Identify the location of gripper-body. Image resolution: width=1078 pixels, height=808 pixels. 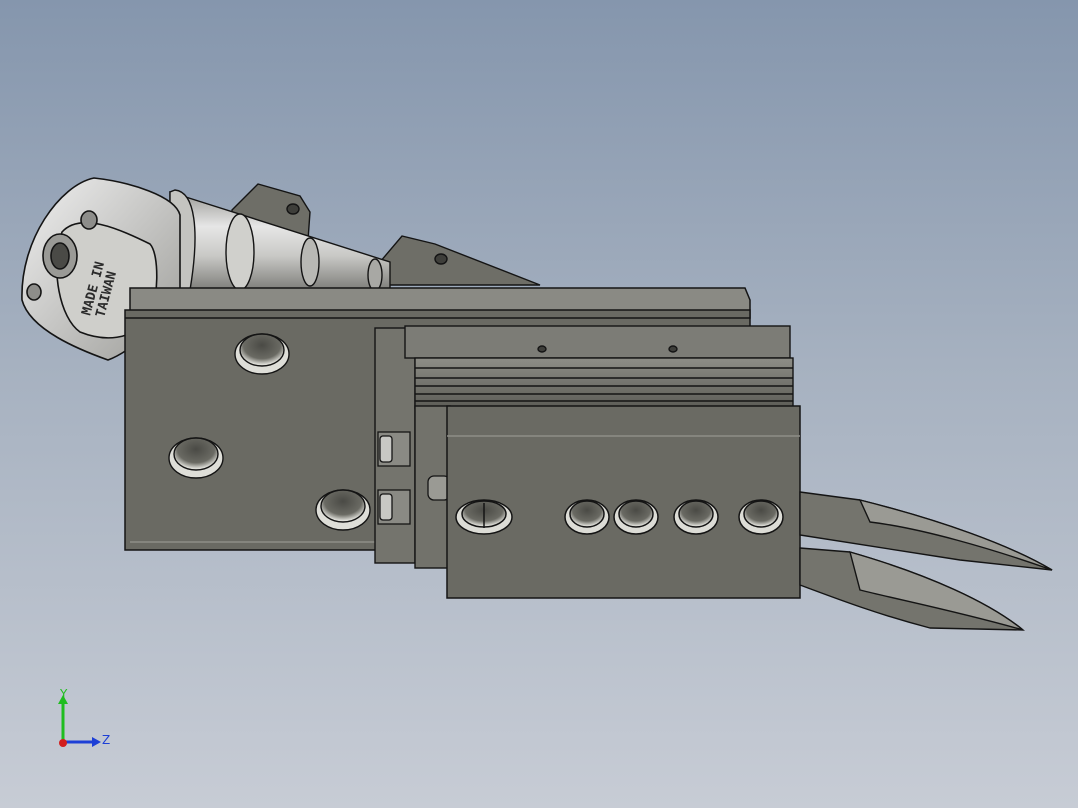
(623, 502).